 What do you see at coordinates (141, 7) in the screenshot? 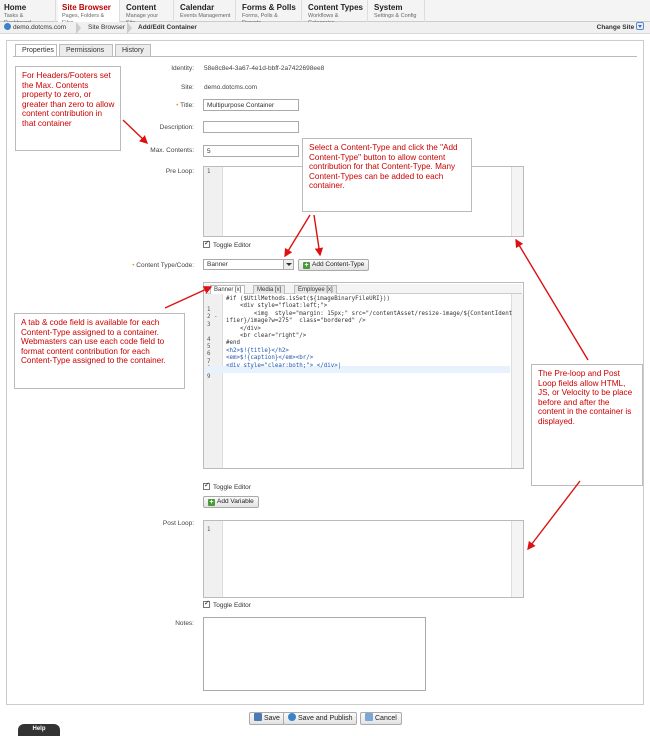
I see `nav-tab-title: Content` at bounding box center [141, 7].